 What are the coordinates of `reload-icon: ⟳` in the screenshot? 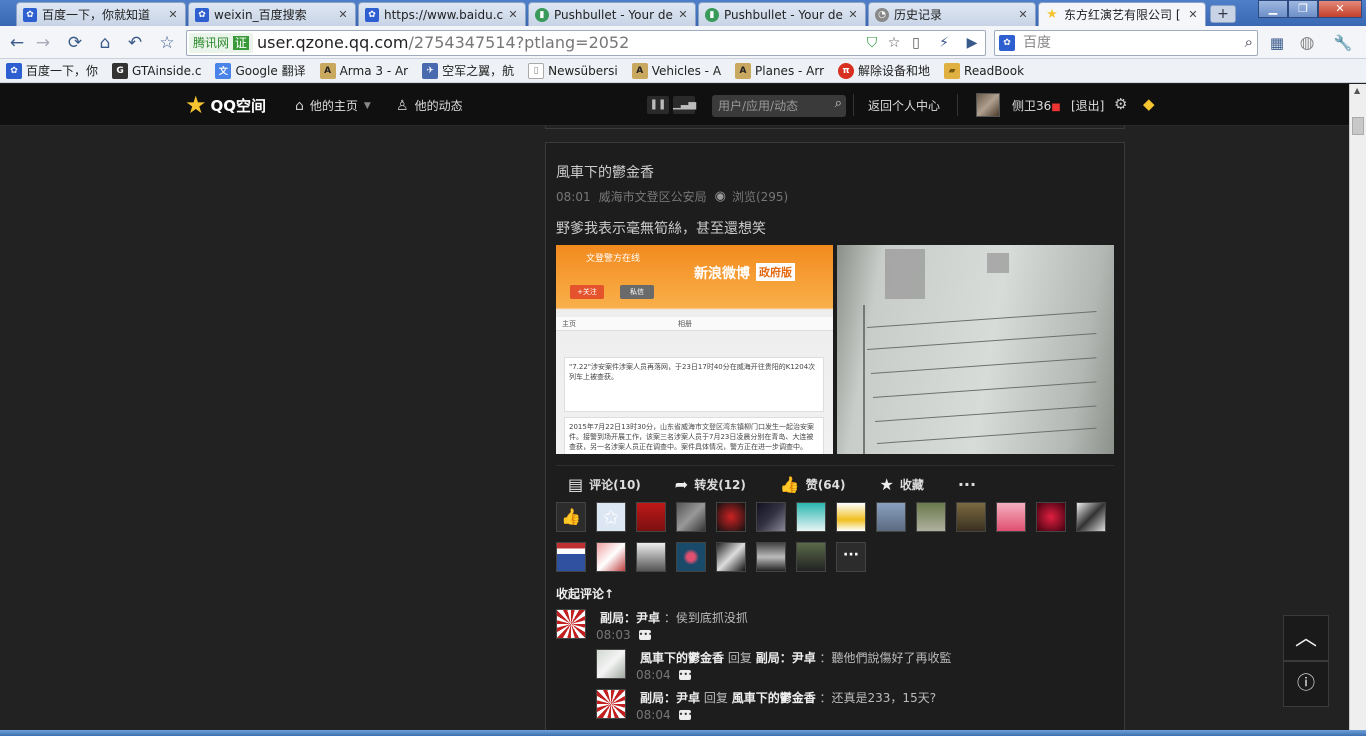 It's located at (75, 43).